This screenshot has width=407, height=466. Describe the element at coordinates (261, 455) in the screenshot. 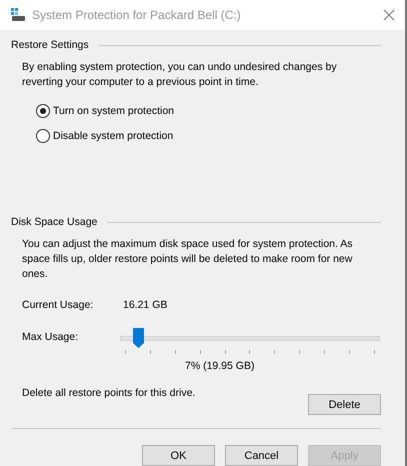

I see `dialog-button: Cancel` at that location.